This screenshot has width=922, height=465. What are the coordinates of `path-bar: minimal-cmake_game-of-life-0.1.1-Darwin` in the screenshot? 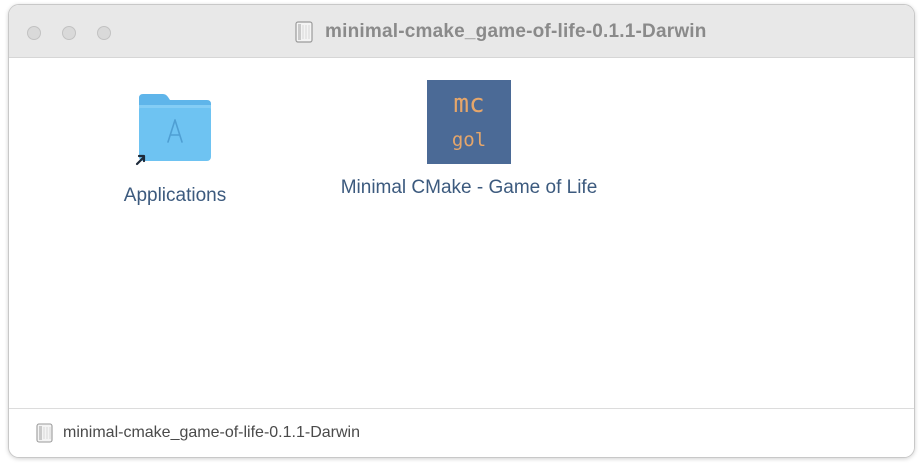 It's located at (461, 432).